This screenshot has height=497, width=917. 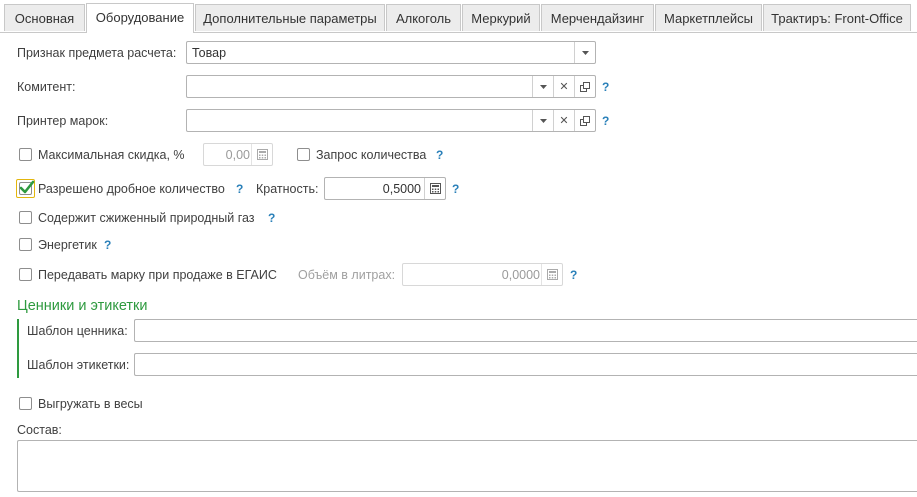 I want to click on fractional-qty-label: Разрешено дробное количество, so click(x=131, y=189).